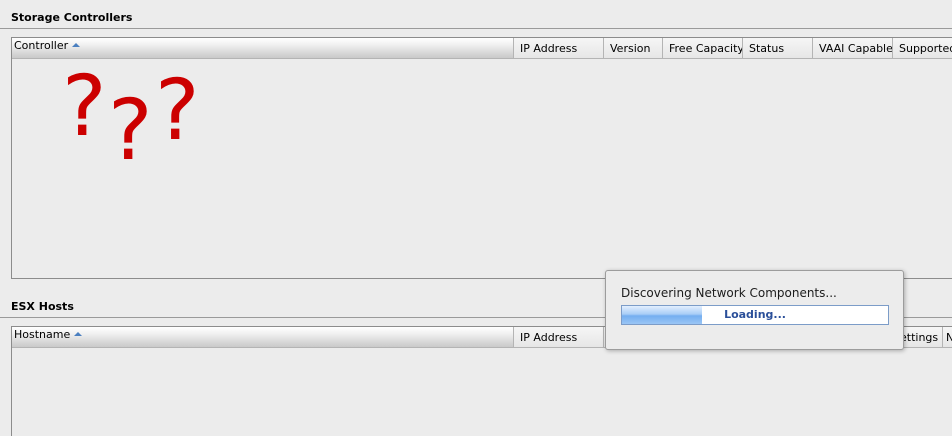 This screenshot has height=436, width=952. What do you see at coordinates (767, 48) in the screenshot?
I see `column-header-label: Status` at bounding box center [767, 48].